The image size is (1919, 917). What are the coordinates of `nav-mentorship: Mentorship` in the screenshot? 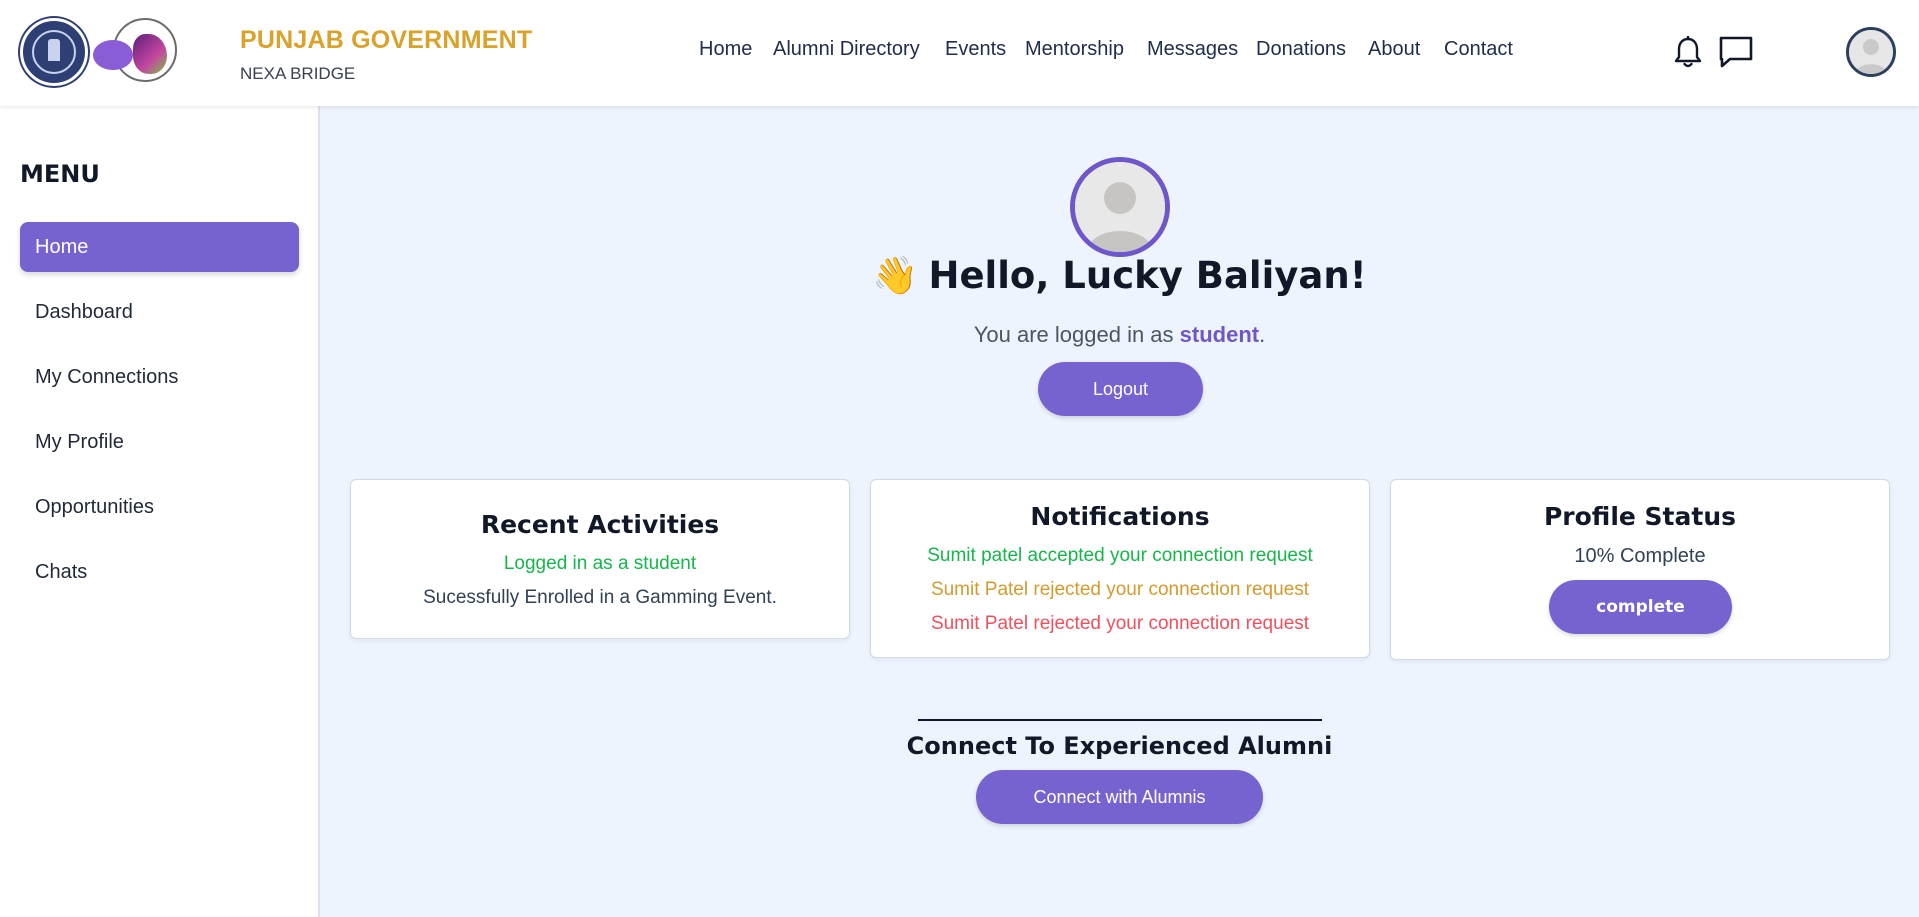 It's located at (1074, 49).